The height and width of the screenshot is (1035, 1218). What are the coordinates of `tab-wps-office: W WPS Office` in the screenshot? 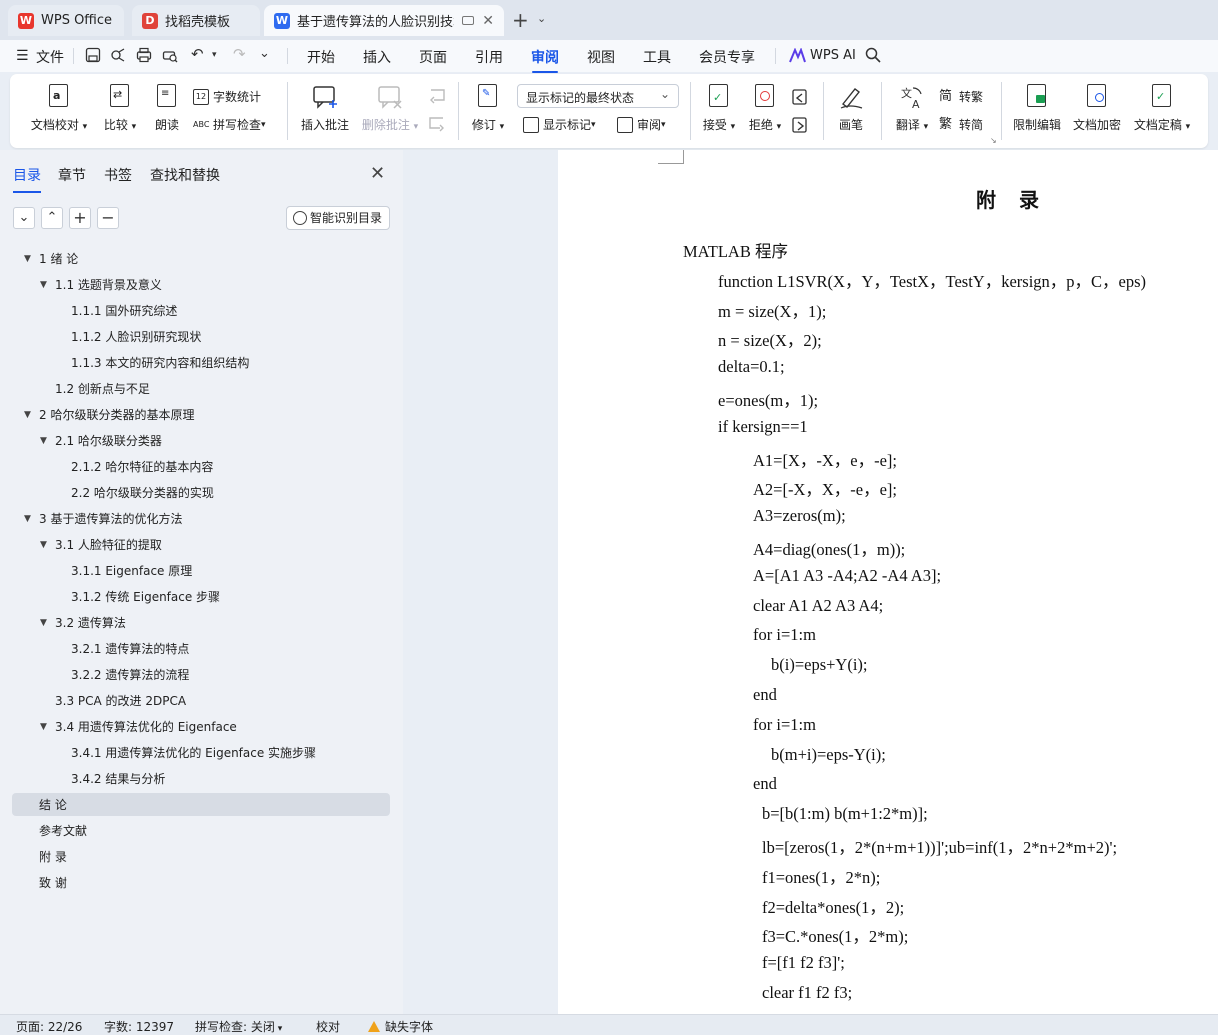 It's located at (66, 20).